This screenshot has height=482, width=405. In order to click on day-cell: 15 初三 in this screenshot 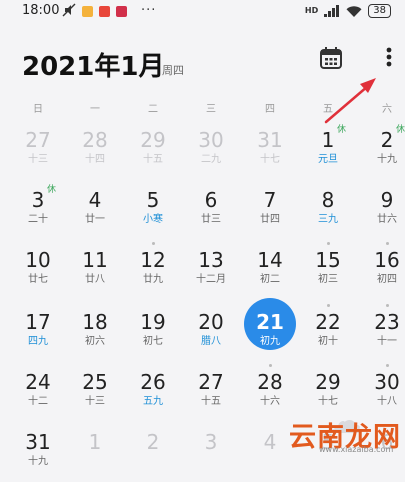, I will do `click(328, 271)`.